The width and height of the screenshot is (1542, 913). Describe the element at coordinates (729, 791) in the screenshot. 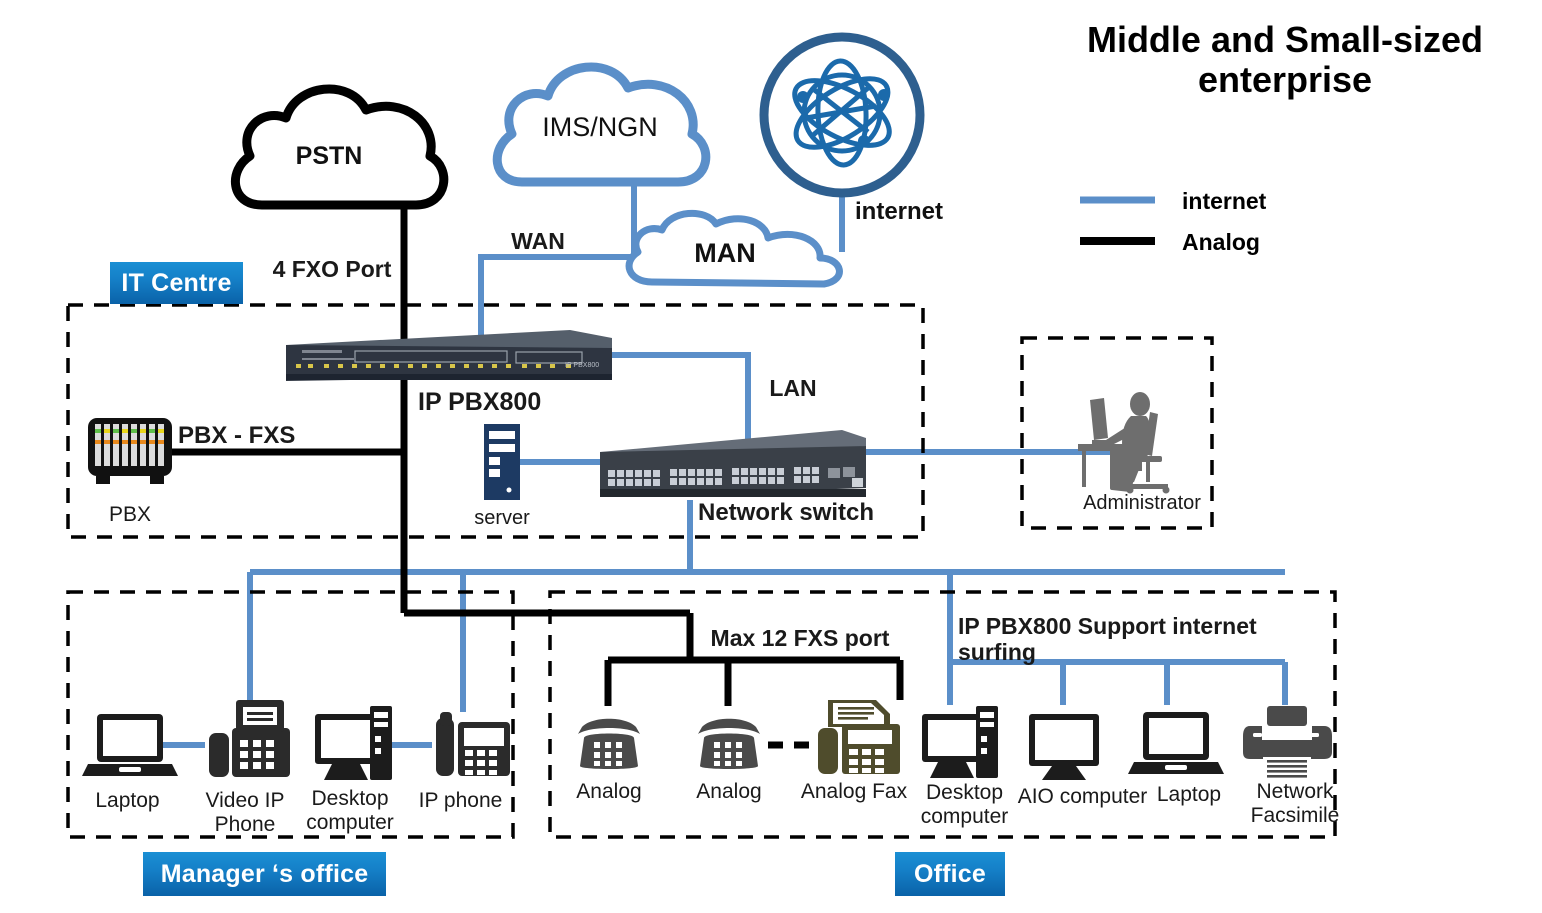

I see `office-device-label-1: Analog` at that location.